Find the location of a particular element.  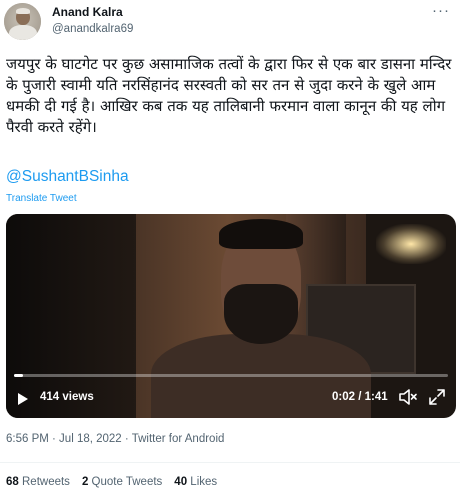

tweet-stats: 68 Retweets 2 Quote Tweets 40 Likes is located at coordinates (111, 482).